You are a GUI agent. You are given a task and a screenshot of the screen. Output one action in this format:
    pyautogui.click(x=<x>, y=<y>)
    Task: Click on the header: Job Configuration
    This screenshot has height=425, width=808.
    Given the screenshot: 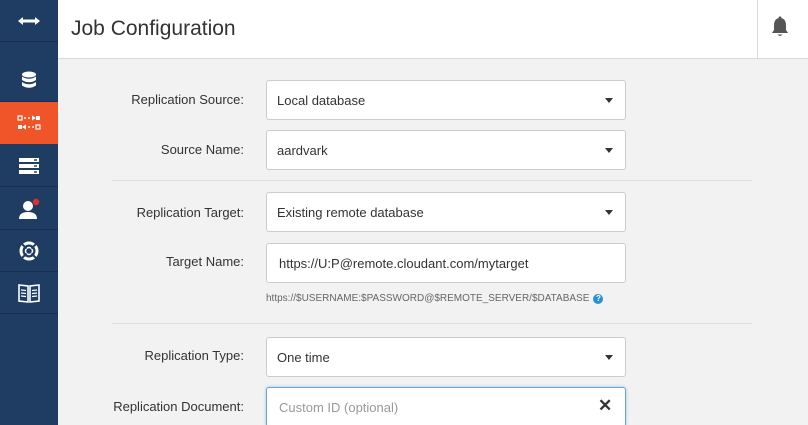 What is the action you would take?
    pyautogui.click(x=433, y=29)
    